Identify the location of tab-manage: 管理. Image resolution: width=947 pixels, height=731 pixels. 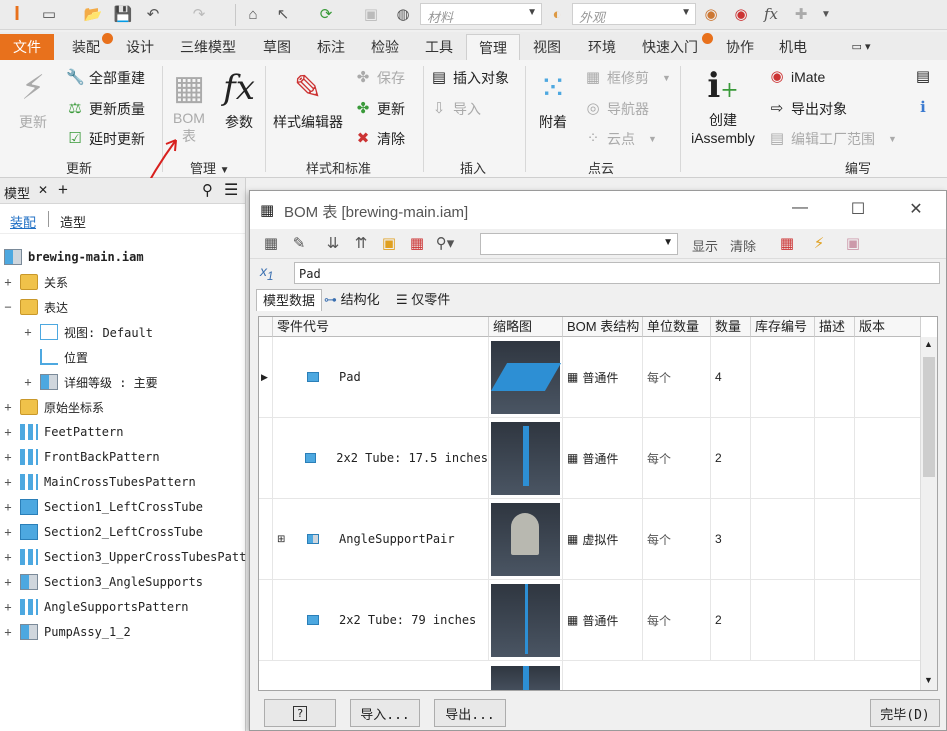
(493, 47).